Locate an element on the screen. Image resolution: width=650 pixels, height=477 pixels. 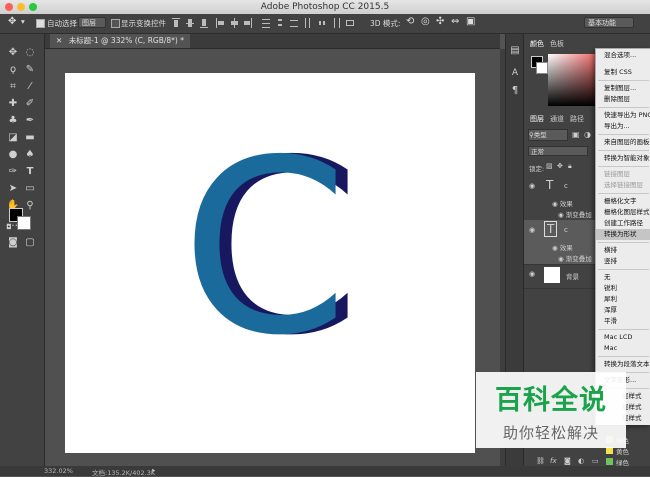
layers-tab: 图层 is located at coordinates (537, 119).